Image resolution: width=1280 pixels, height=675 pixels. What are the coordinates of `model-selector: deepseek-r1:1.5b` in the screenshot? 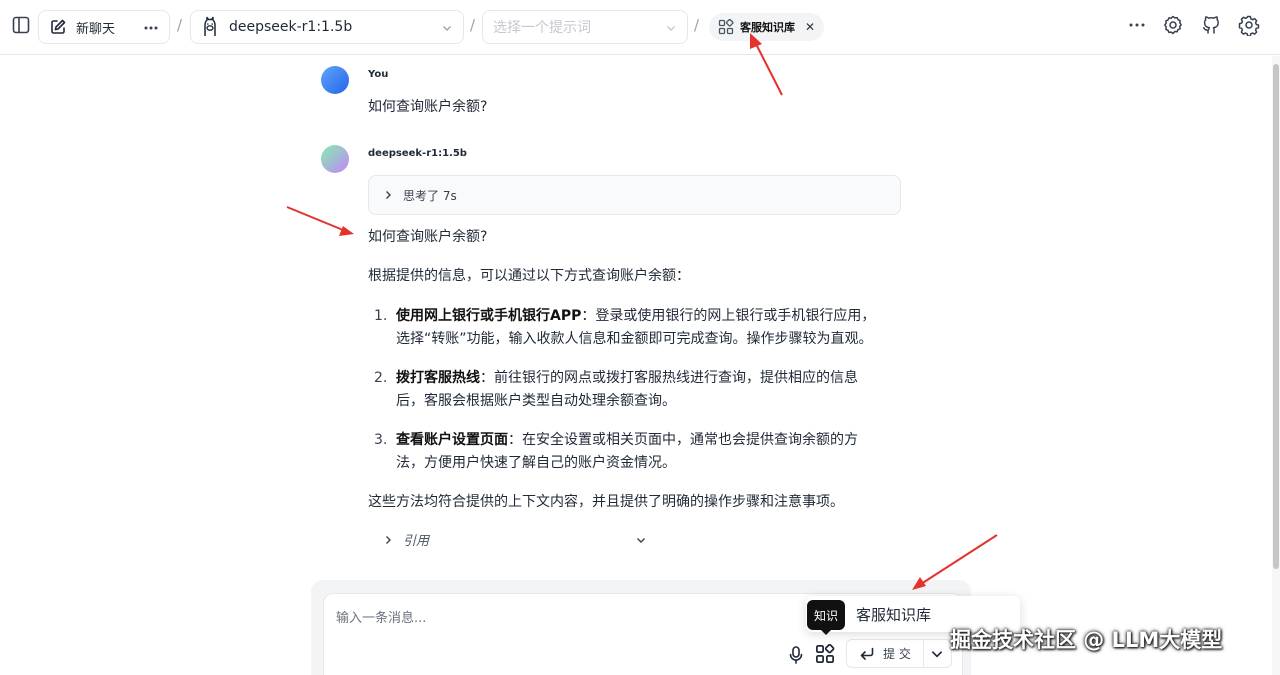 It's located at (327, 27).